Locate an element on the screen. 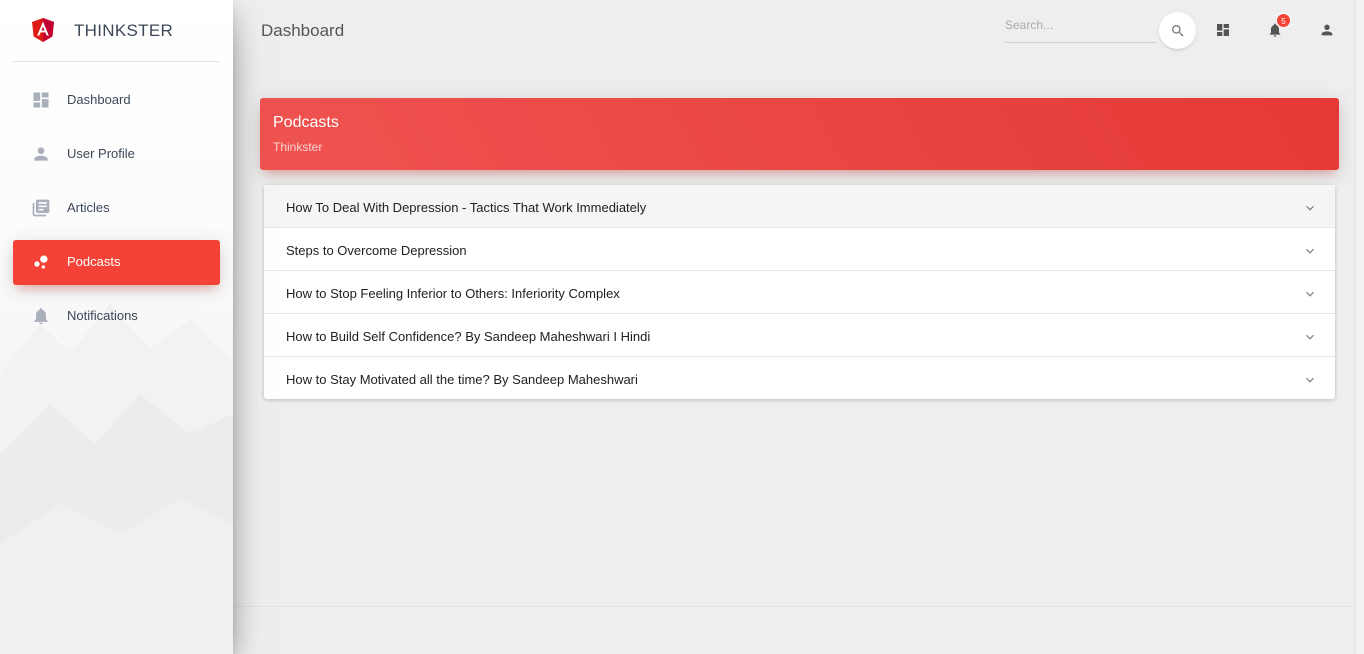  angular-shield-icon is located at coordinates (43, 30).